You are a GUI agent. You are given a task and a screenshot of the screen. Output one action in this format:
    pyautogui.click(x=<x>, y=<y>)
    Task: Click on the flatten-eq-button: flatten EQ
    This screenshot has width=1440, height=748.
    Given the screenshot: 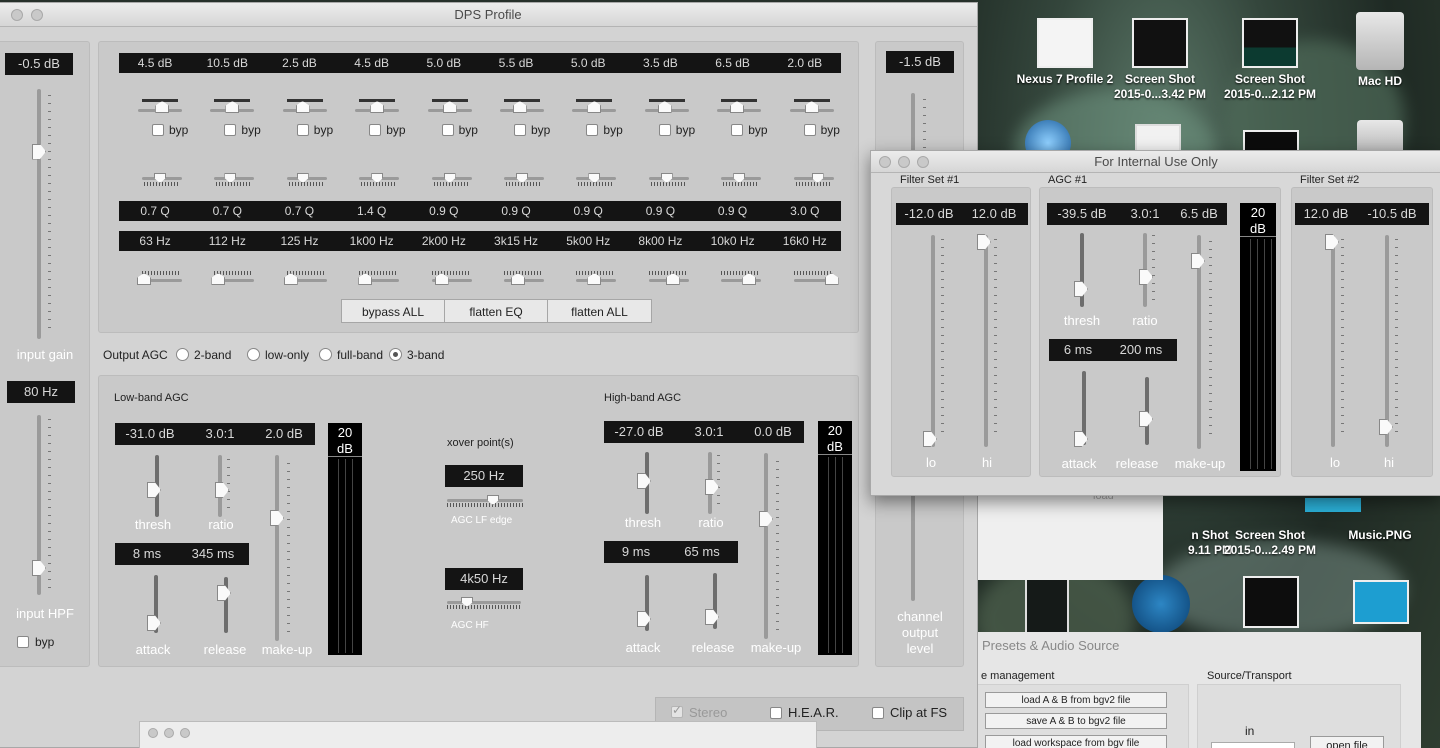 What is the action you would take?
    pyautogui.click(x=496, y=311)
    